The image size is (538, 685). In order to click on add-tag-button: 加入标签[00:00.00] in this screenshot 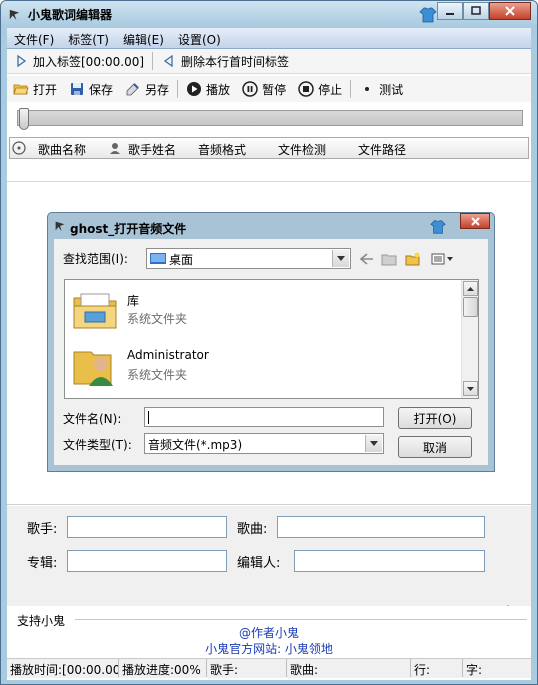, I will do `click(78, 61)`.